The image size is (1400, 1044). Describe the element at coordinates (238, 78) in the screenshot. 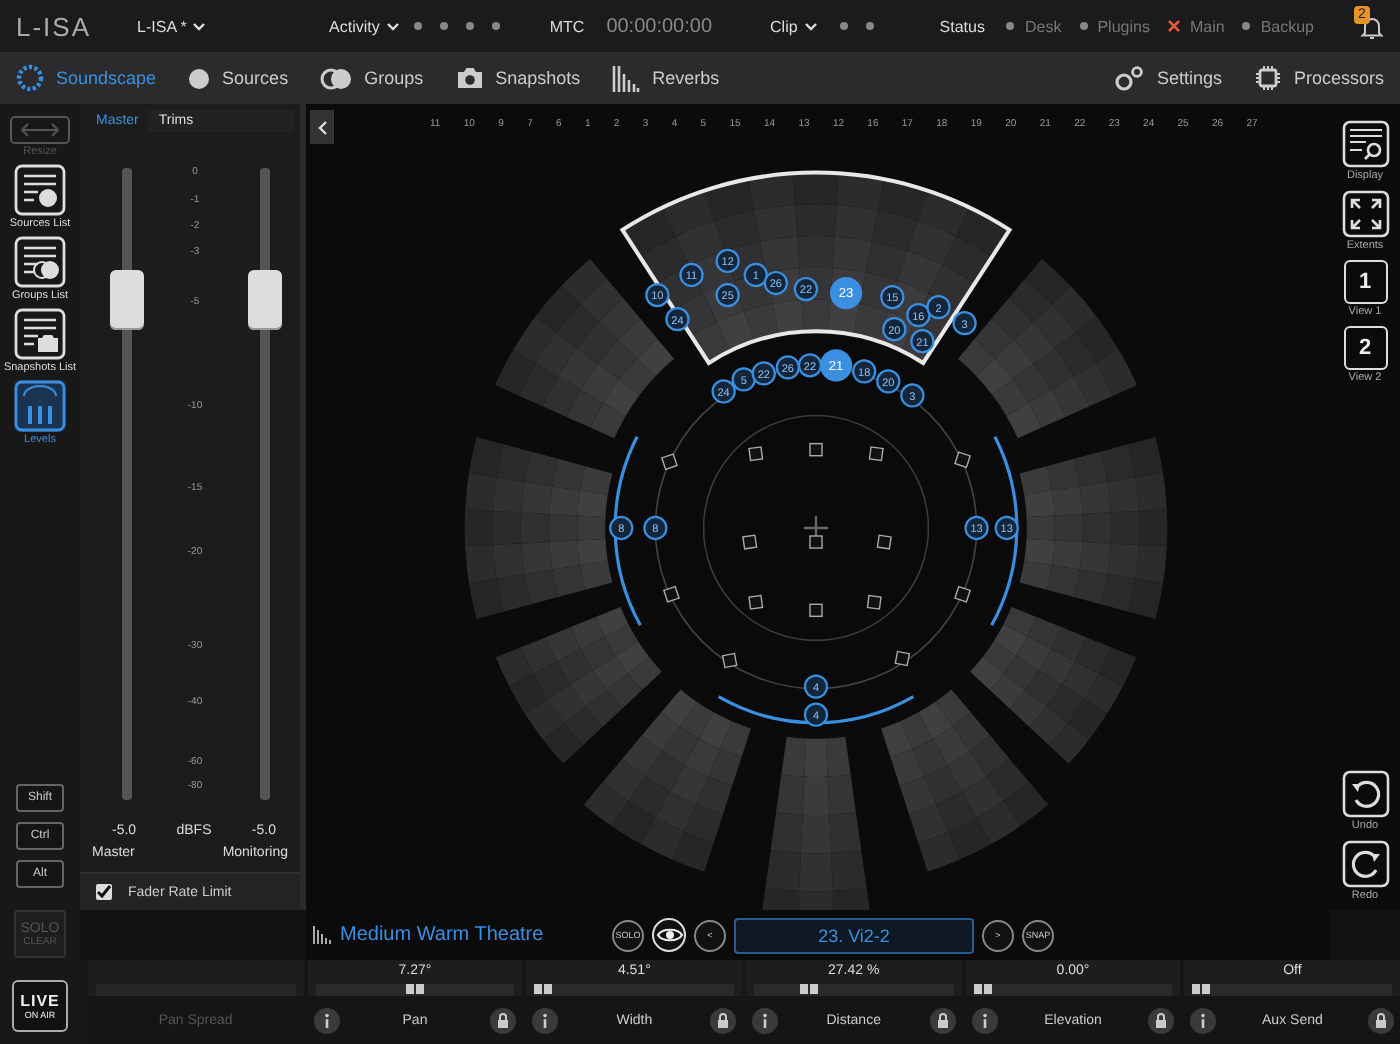

I see `nav-tab: Sources` at that location.